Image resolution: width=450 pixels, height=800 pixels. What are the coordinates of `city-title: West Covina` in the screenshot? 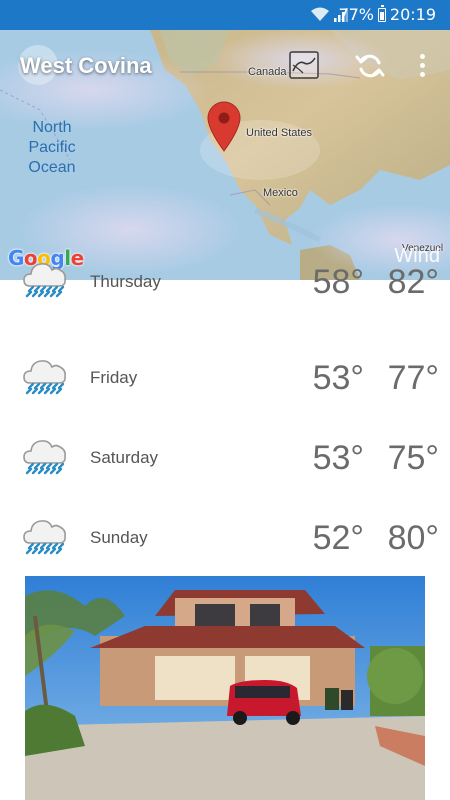 It's located at (86, 65).